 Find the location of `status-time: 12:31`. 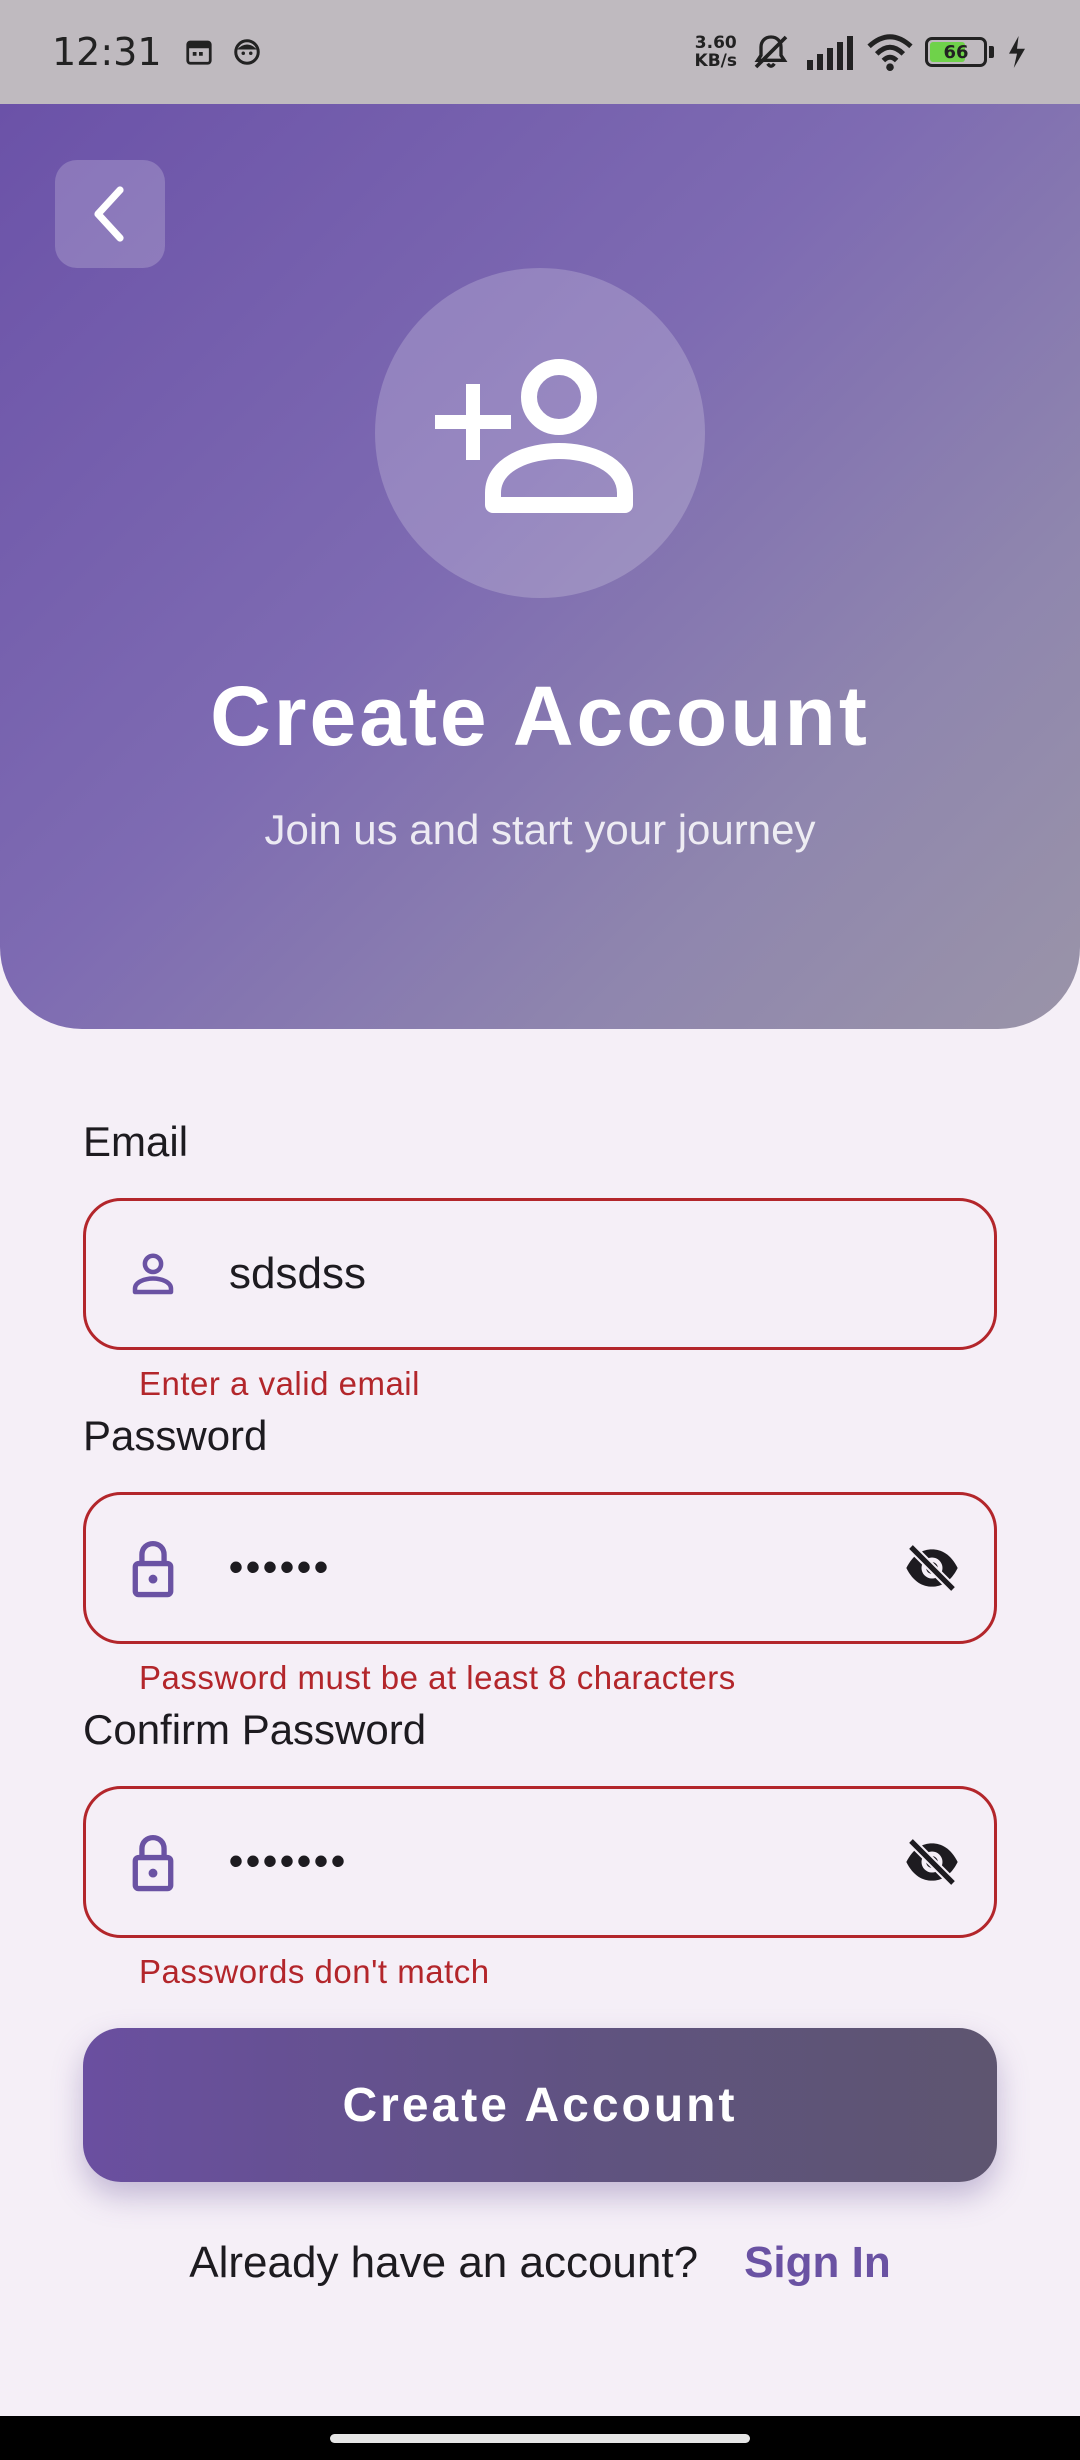

status-time: 12:31 is located at coordinates (107, 52).